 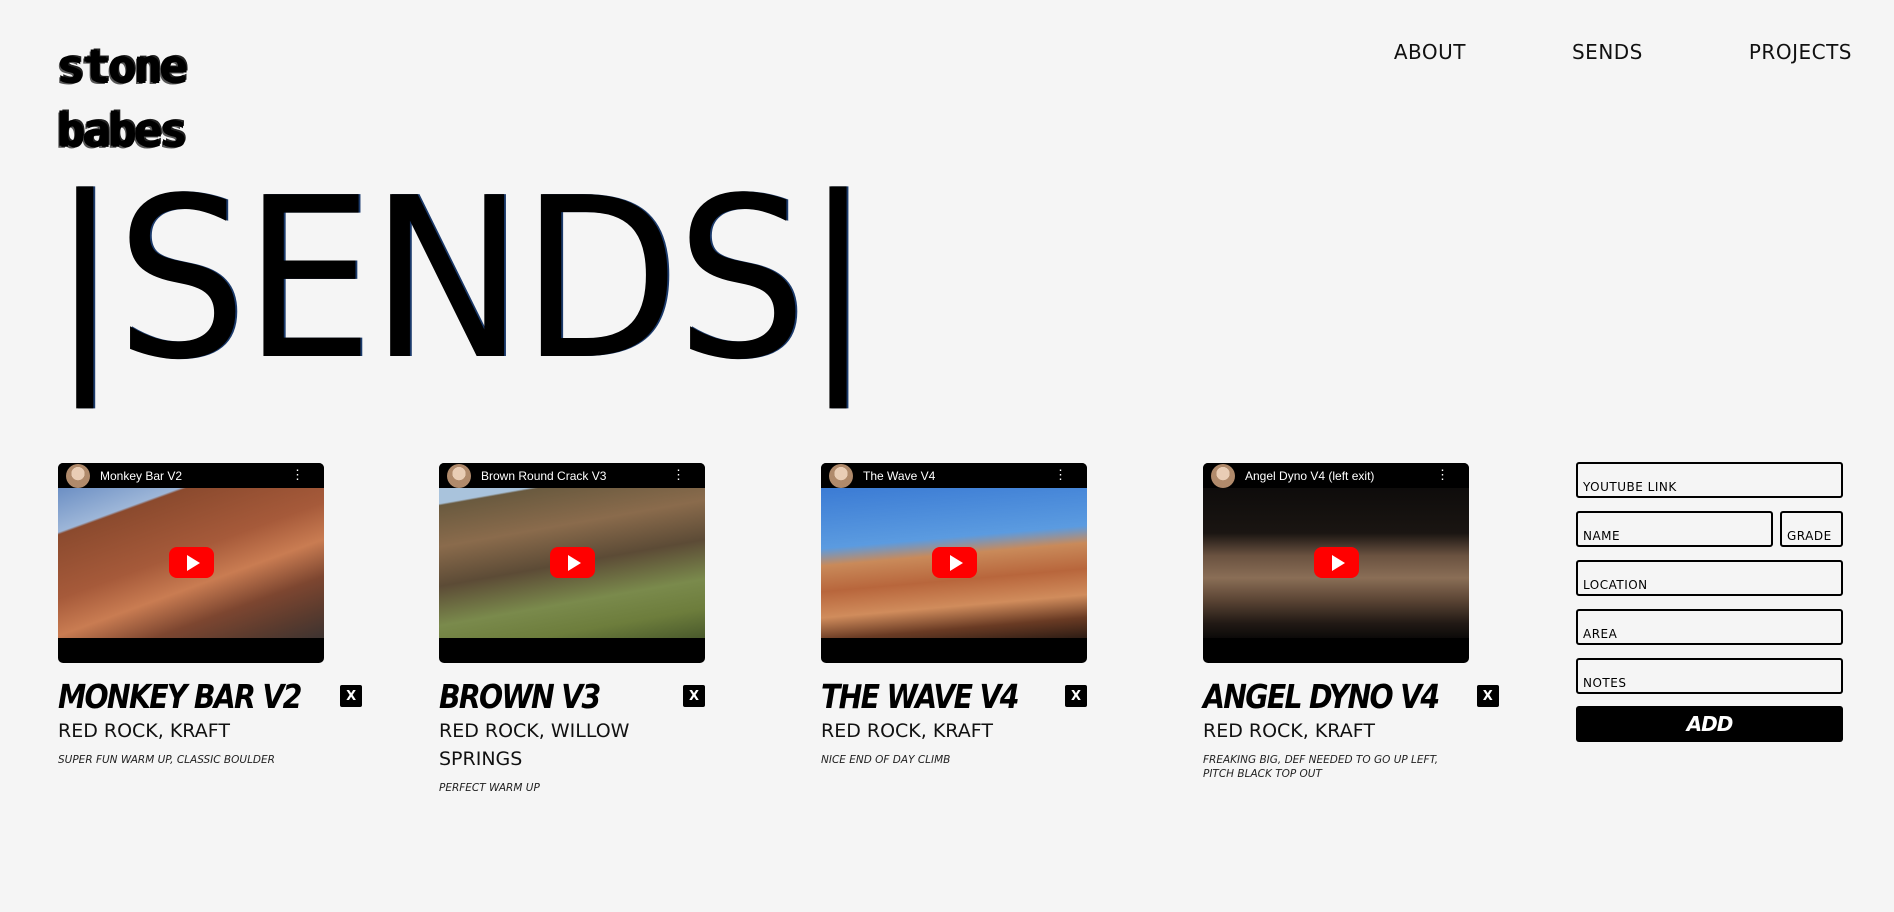 I want to click on grade-field: GRADE, so click(x=1811, y=529).